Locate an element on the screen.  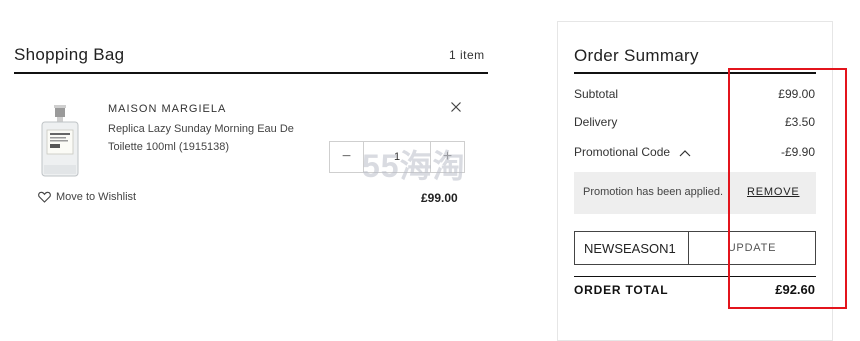
heart-icon is located at coordinates (44, 197).